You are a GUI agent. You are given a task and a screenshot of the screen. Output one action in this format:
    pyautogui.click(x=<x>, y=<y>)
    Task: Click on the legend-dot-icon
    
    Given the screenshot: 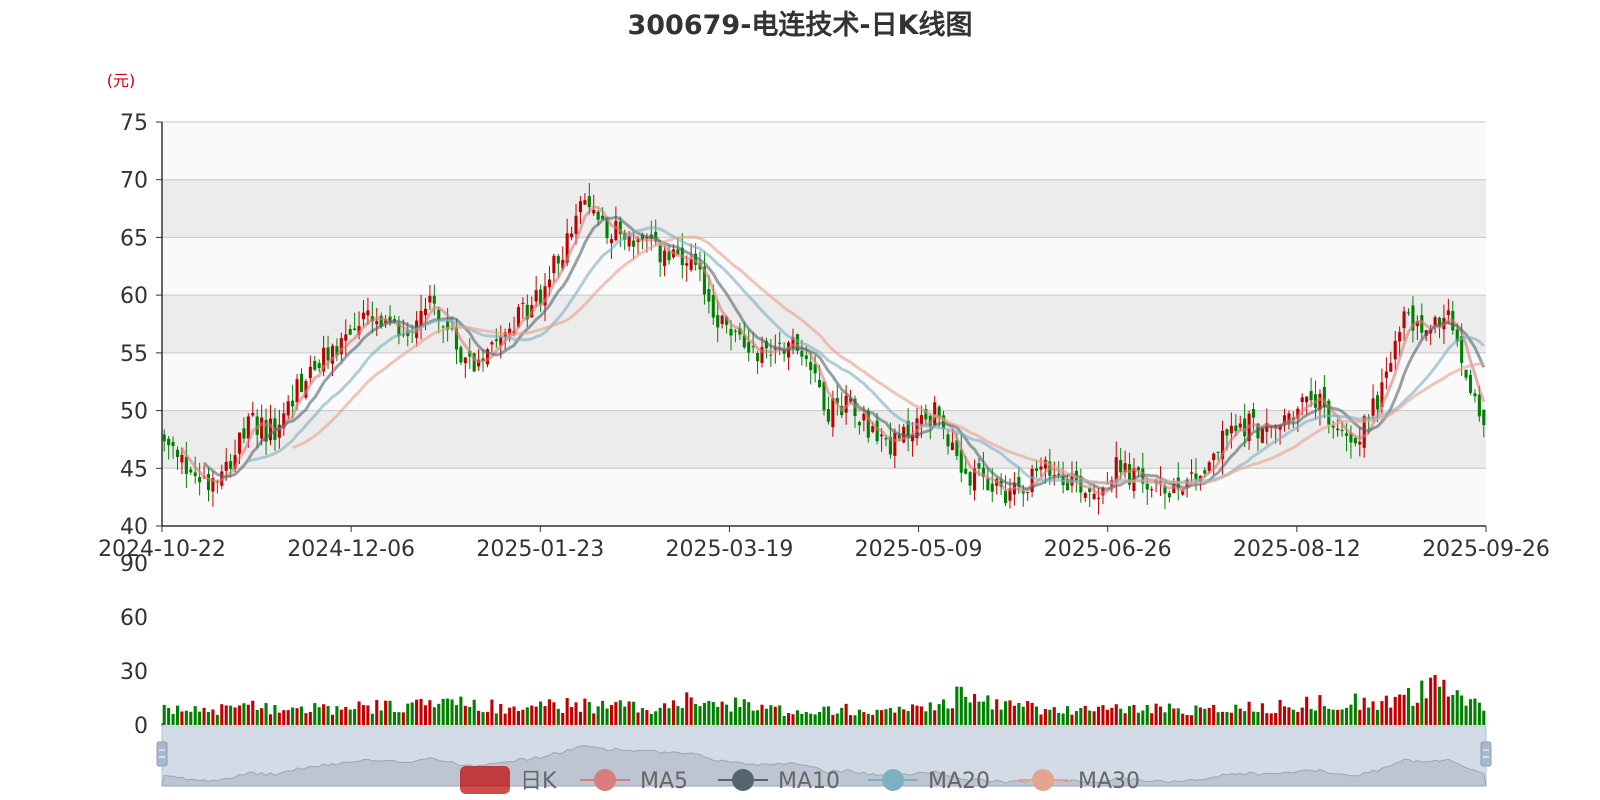 What is the action you would take?
    pyautogui.click(x=605, y=780)
    